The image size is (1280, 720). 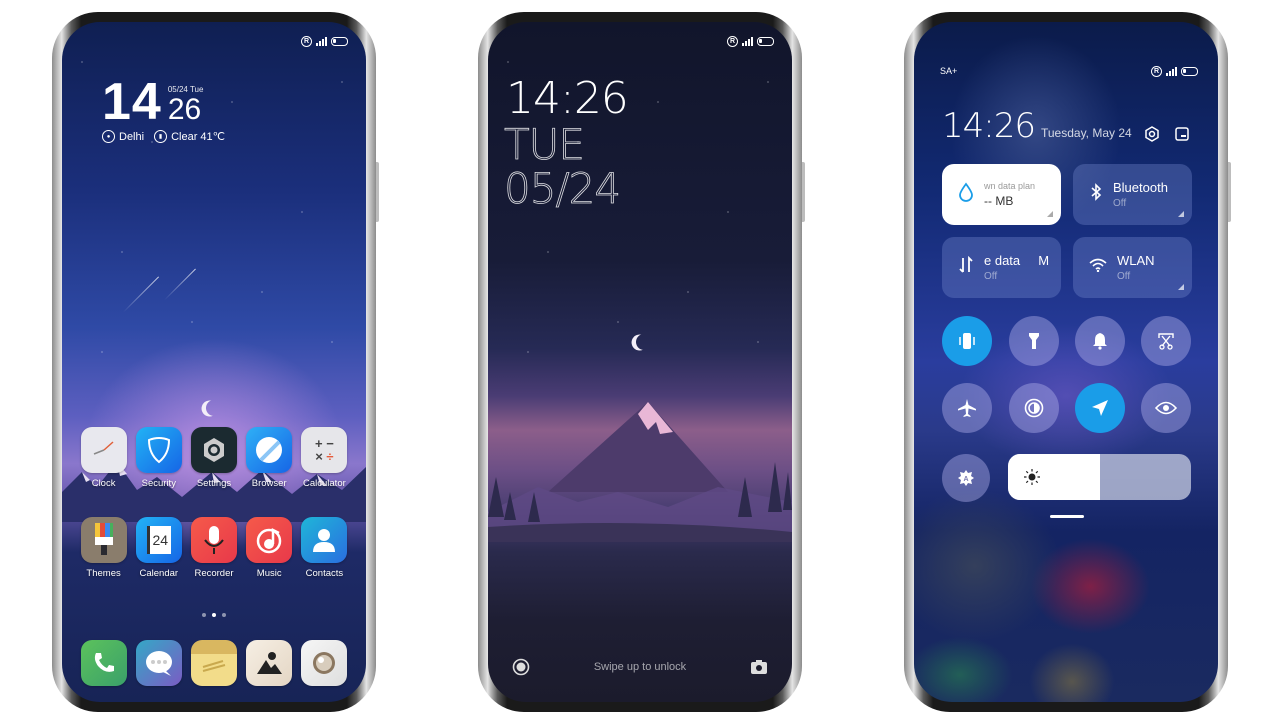 I want to click on camera-icon, so click(x=324, y=663).